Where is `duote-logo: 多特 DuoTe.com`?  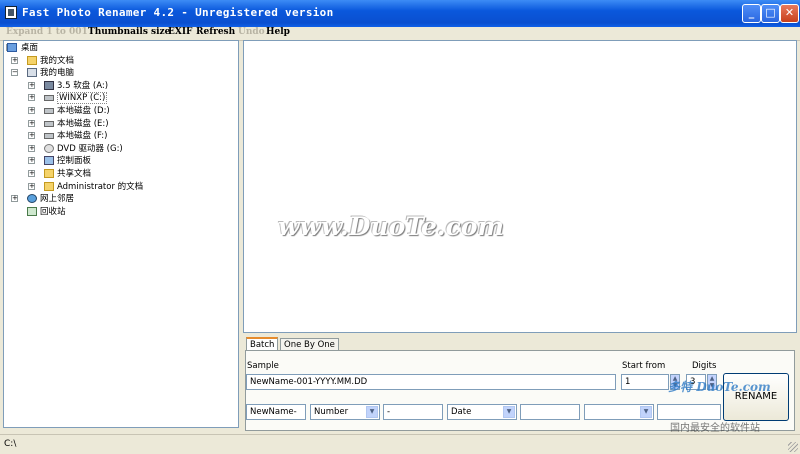 duote-logo: 多特 DuoTe.com is located at coordinates (719, 386).